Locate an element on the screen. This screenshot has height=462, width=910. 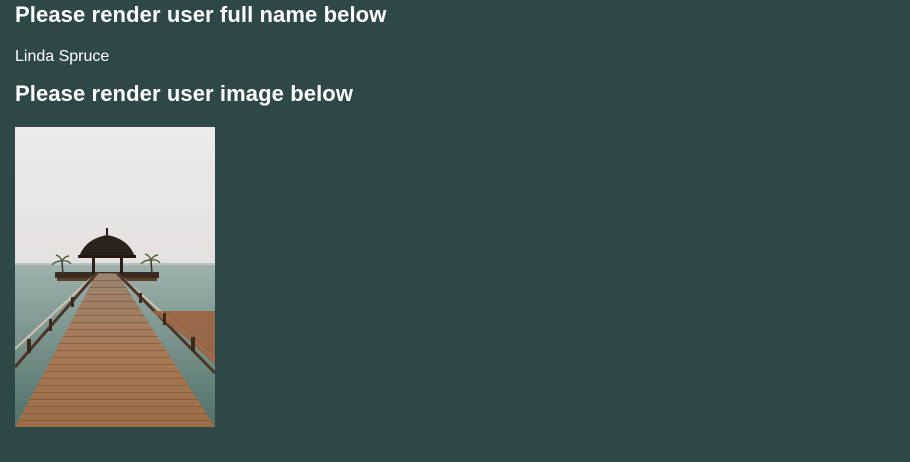
user-image-heading: Please render user image below is located at coordinates (184, 93).